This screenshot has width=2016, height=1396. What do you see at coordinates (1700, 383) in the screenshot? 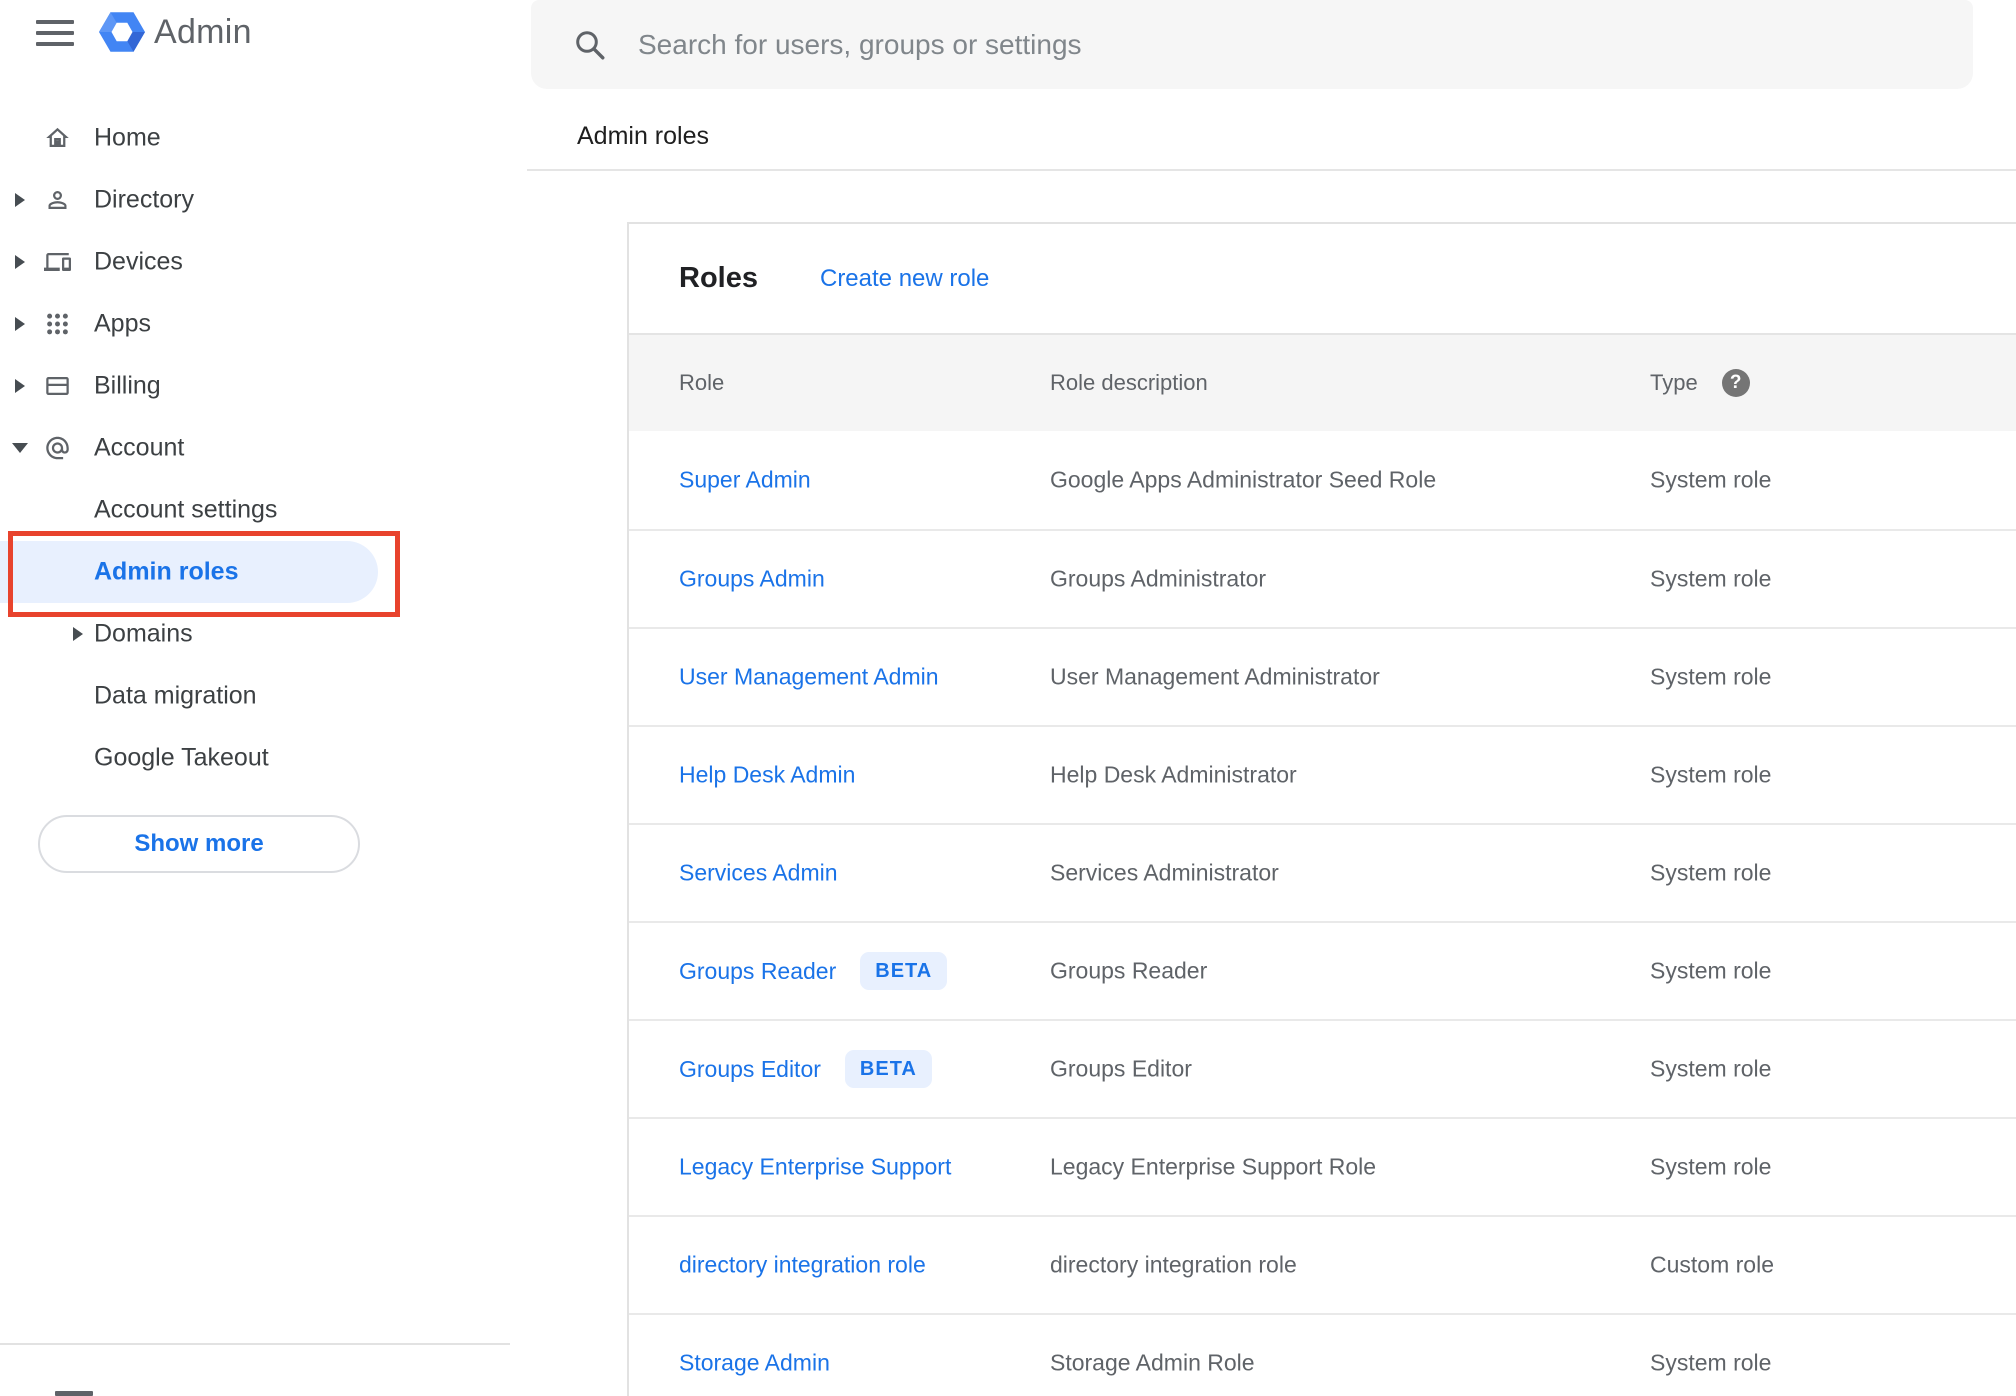
I see `column-header-type: Type ?` at bounding box center [1700, 383].